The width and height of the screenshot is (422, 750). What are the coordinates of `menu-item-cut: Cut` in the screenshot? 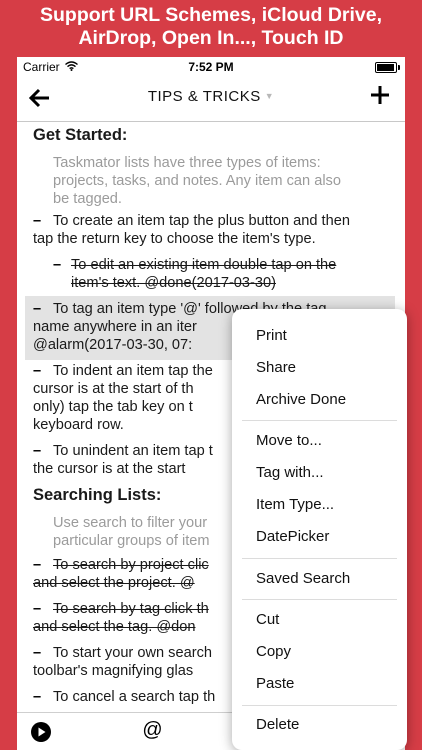 It's located at (267, 619).